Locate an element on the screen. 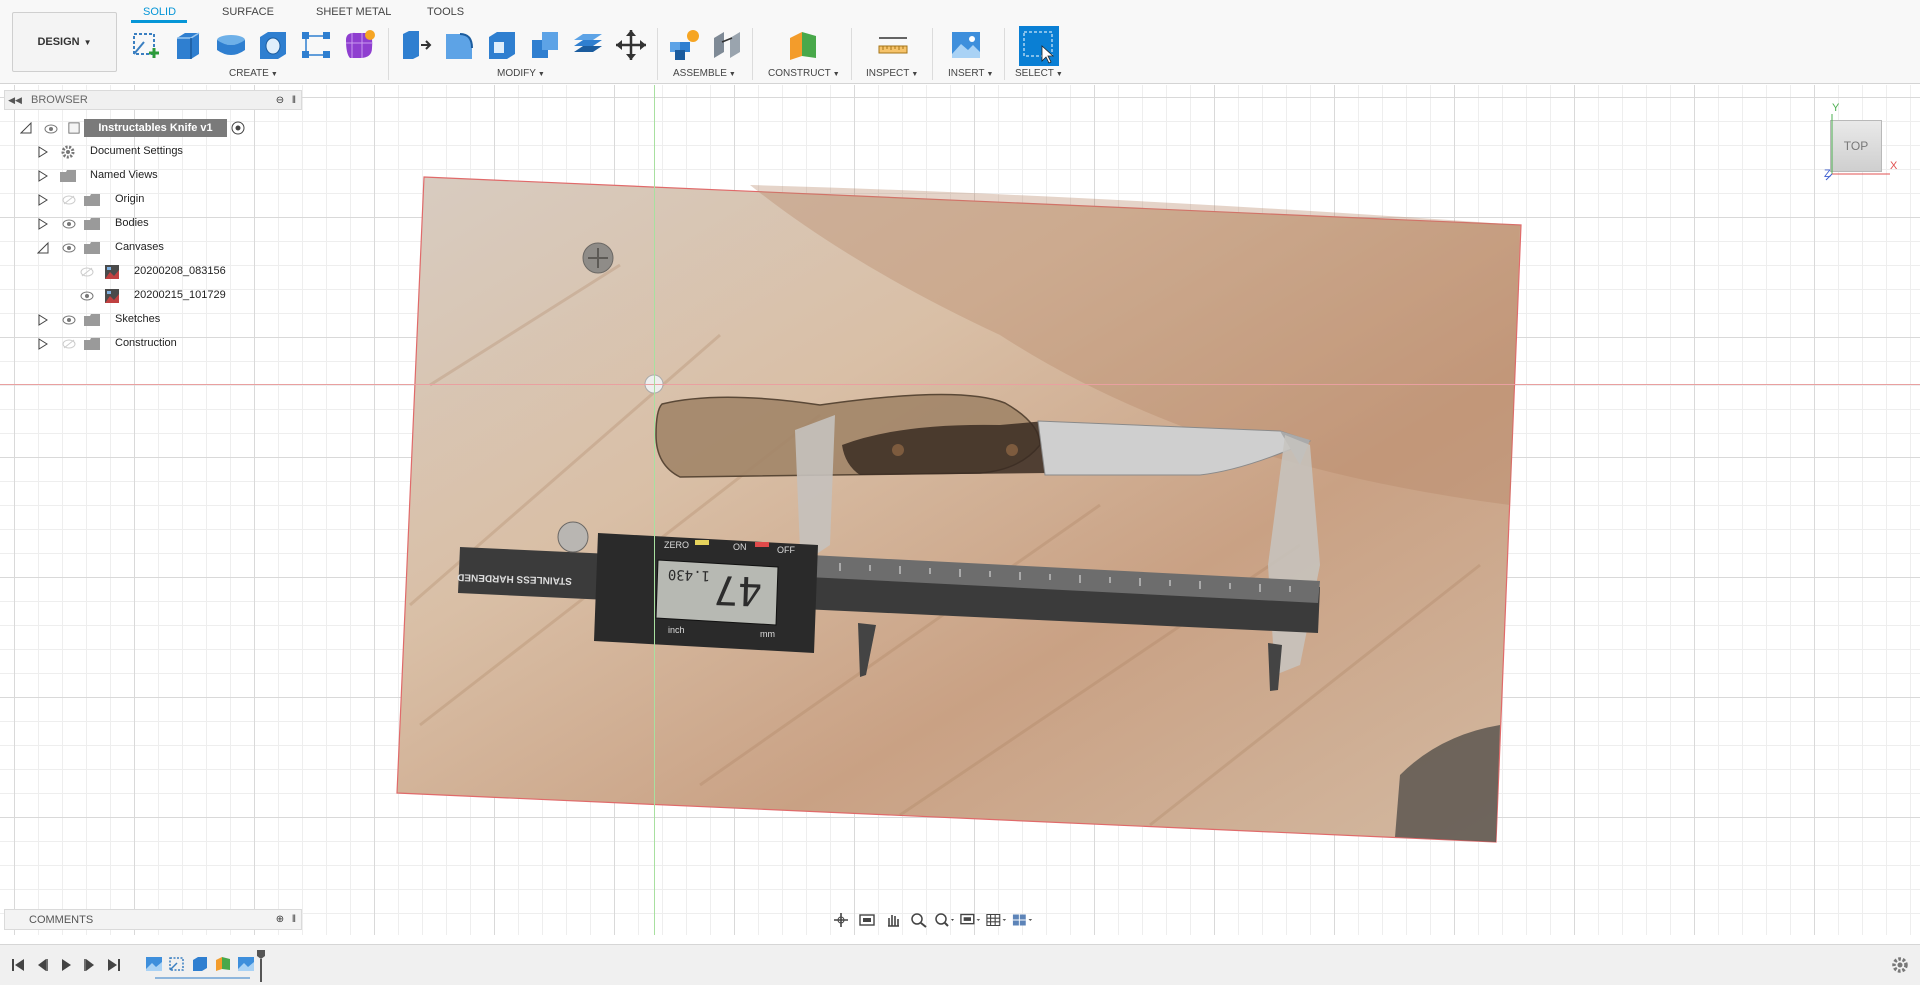  browser-root-component: Instructables Knife v1 is located at coordinates (155, 128).